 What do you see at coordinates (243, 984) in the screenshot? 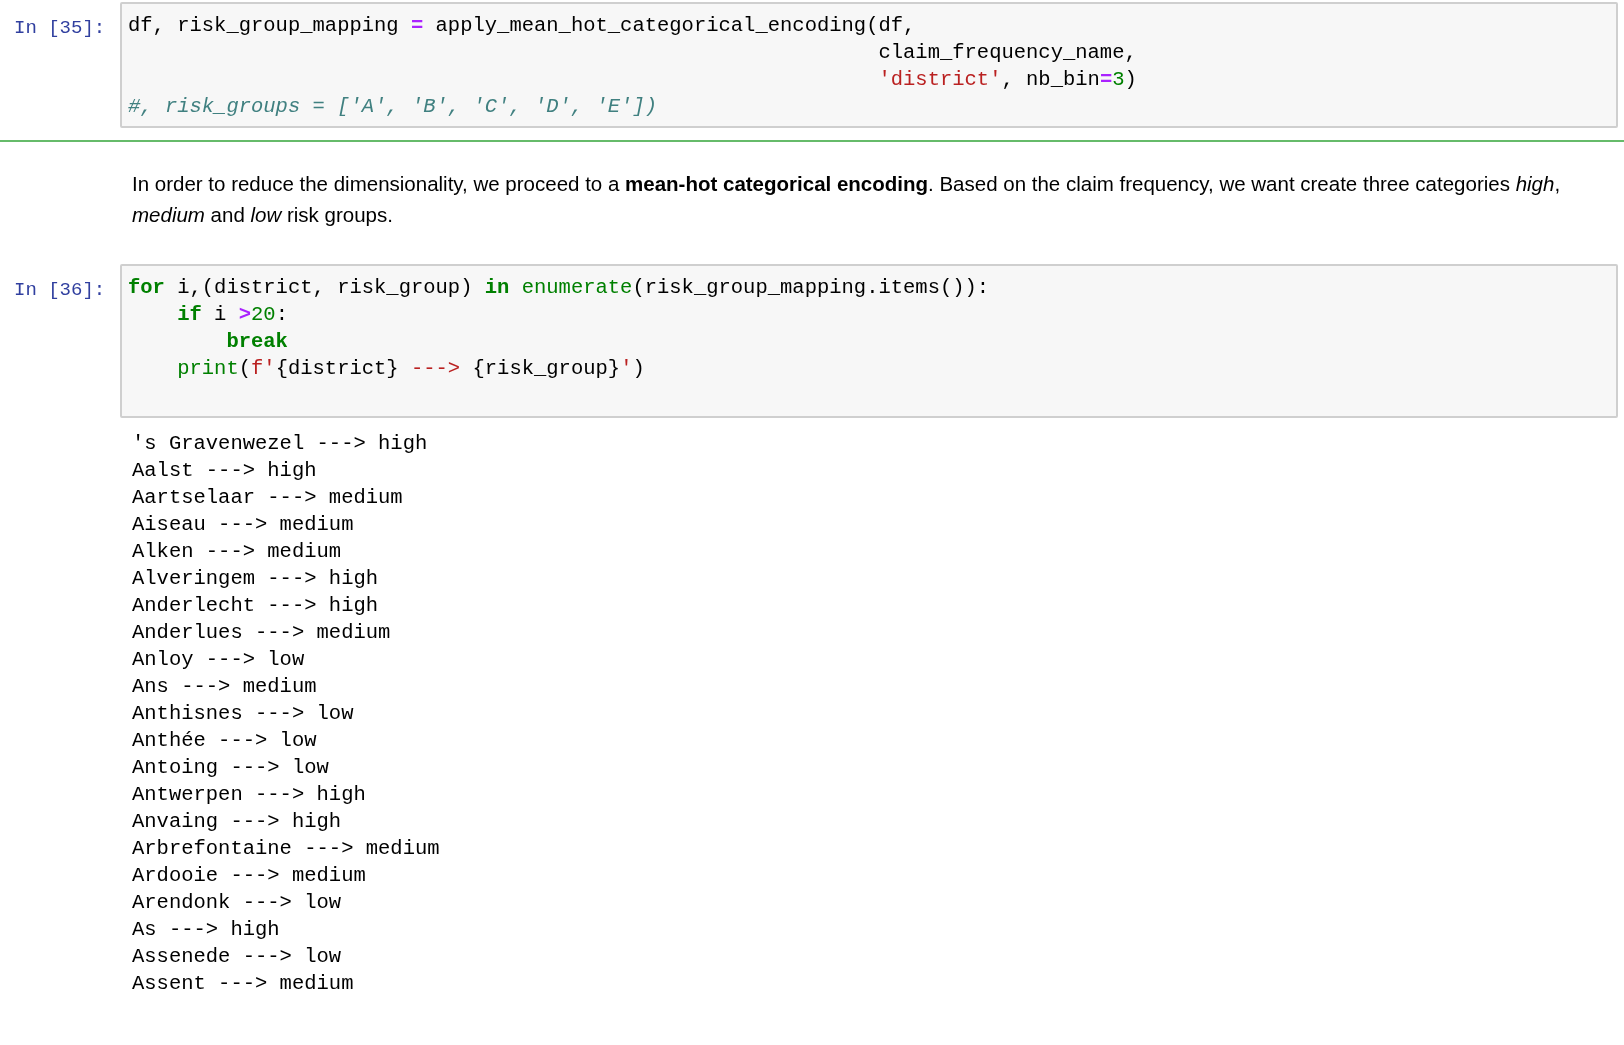
I see `output-line: Assent ---> medium` at bounding box center [243, 984].